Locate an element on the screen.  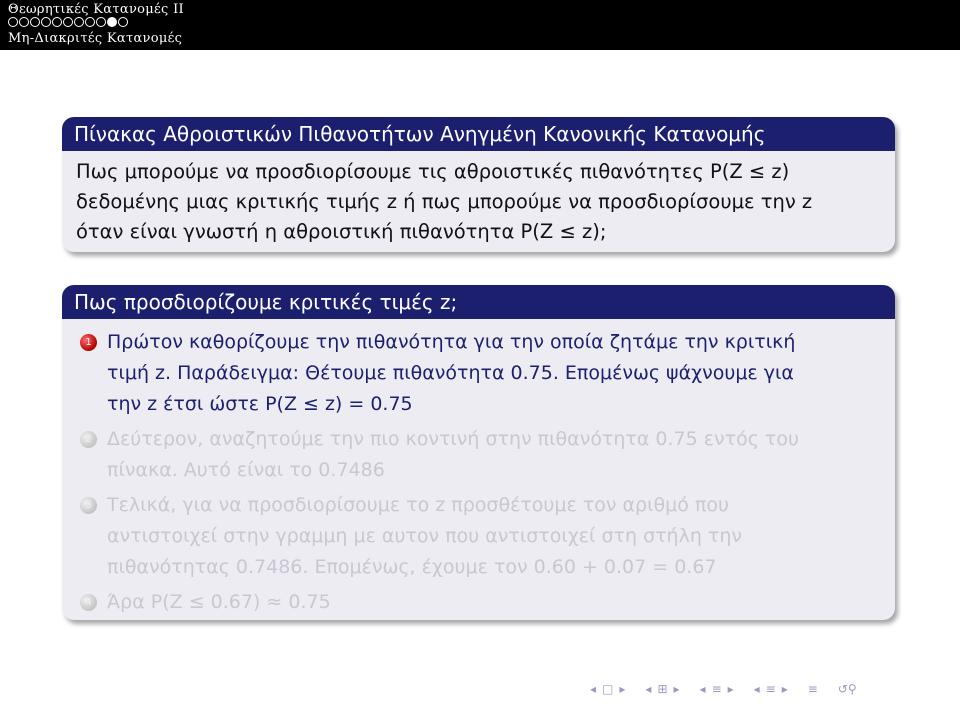
nav-part-icon: ≡ is located at coordinates (771, 689).